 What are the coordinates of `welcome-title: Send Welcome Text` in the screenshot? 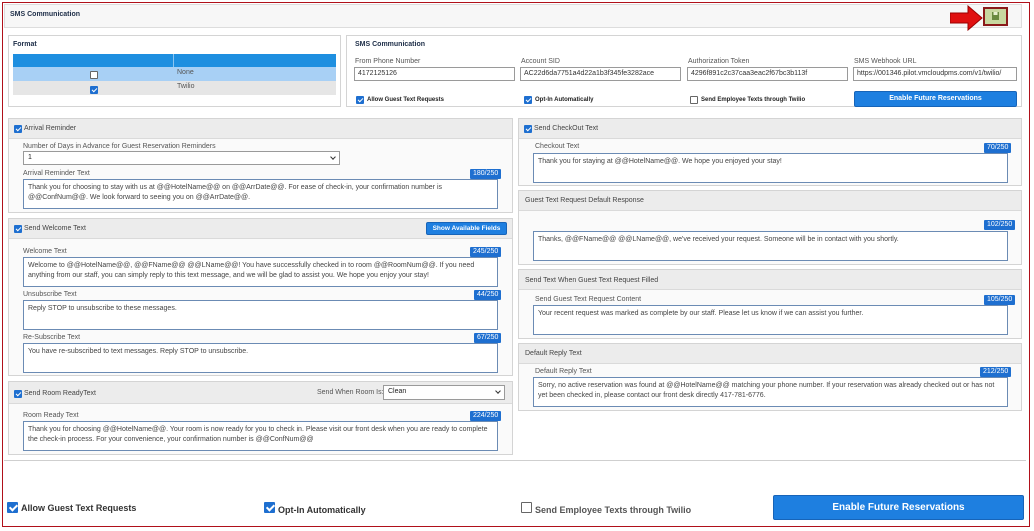 It's located at (55, 228).